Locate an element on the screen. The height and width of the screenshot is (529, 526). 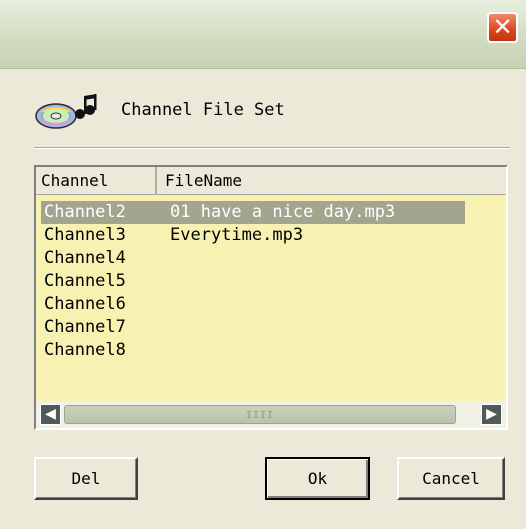
scroll-left-icon: ◀ is located at coordinates (50, 414).